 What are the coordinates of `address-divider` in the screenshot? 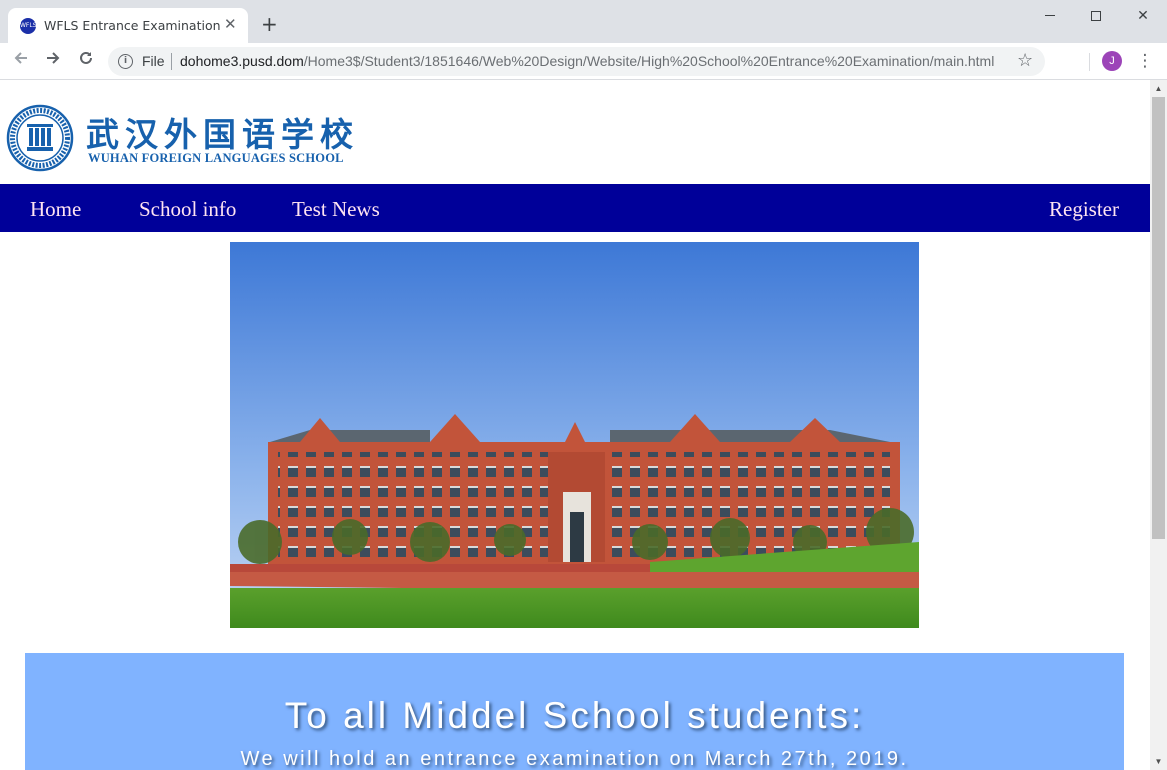 It's located at (171, 61).